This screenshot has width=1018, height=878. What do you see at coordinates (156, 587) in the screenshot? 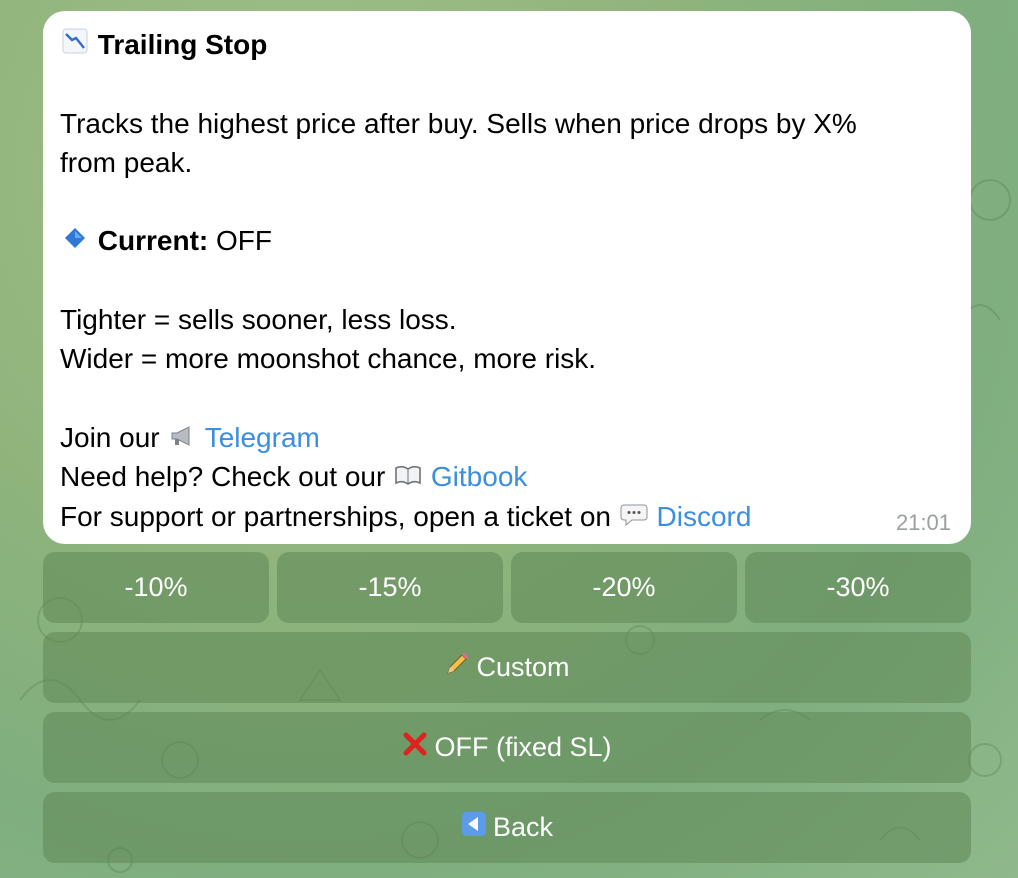
I see `trail-10-button: -10%` at bounding box center [156, 587].